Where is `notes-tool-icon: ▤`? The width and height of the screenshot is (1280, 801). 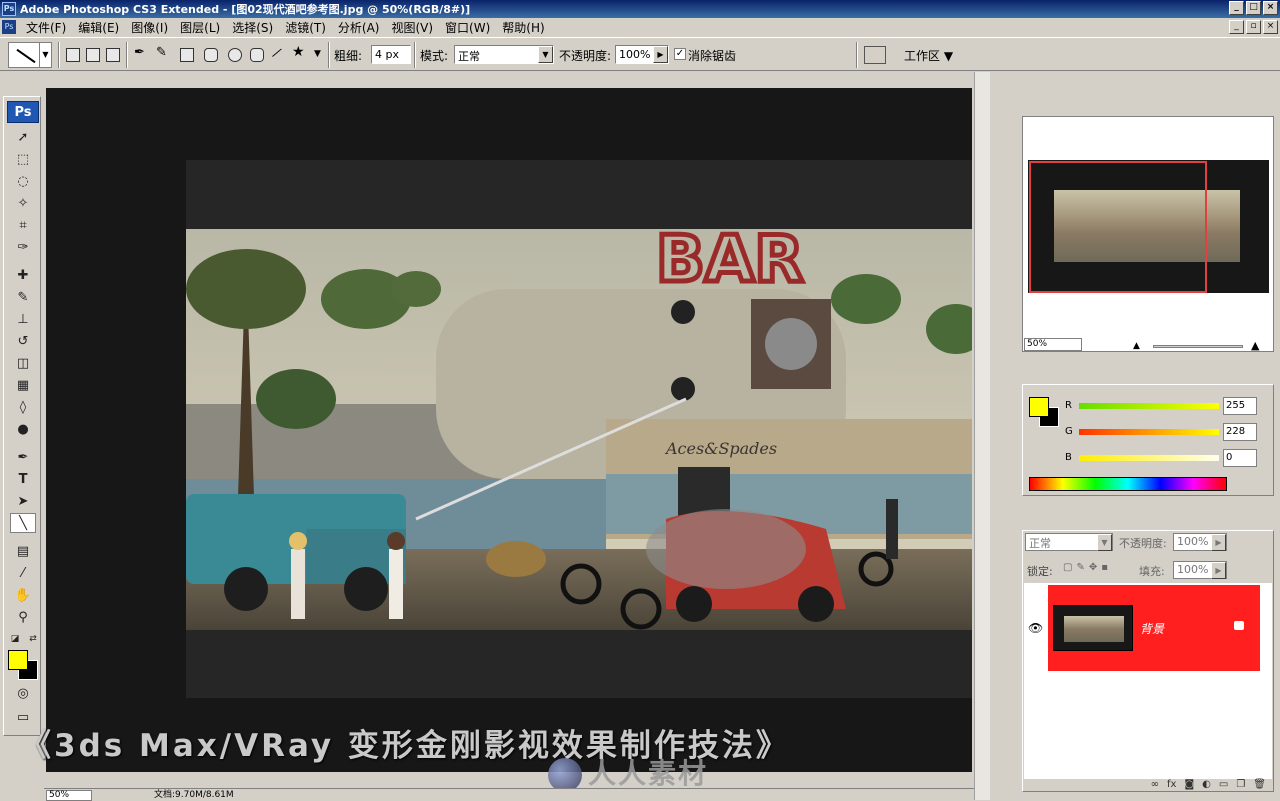 notes-tool-icon: ▤ is located at coordinates (23, 551).